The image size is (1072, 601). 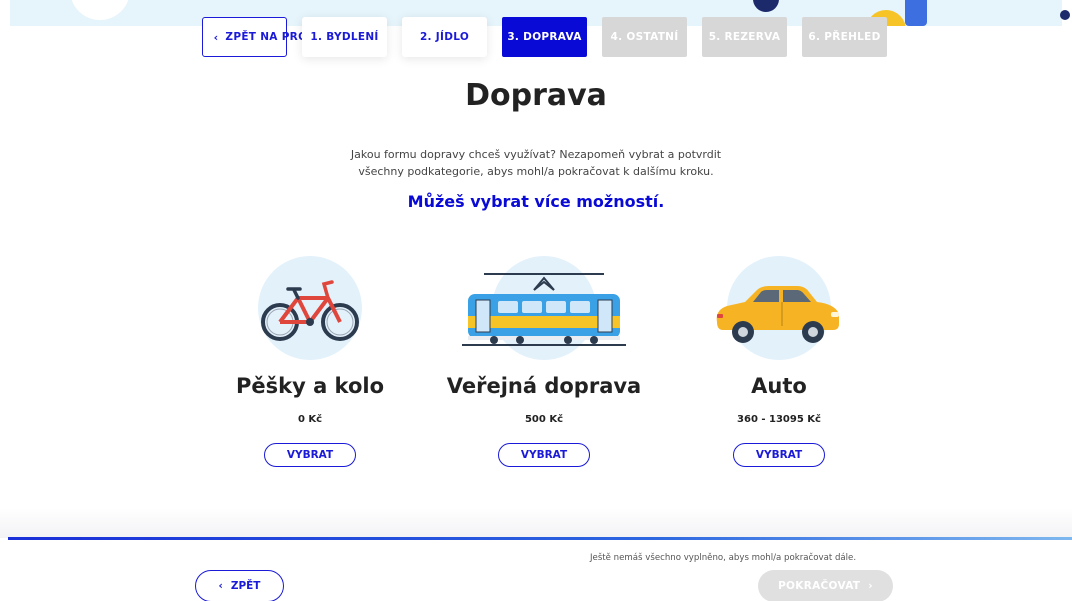 What do you see at coordinates (540, 538) in the screenshot?
I see `footer-divider` at bounding box center [540, 538].